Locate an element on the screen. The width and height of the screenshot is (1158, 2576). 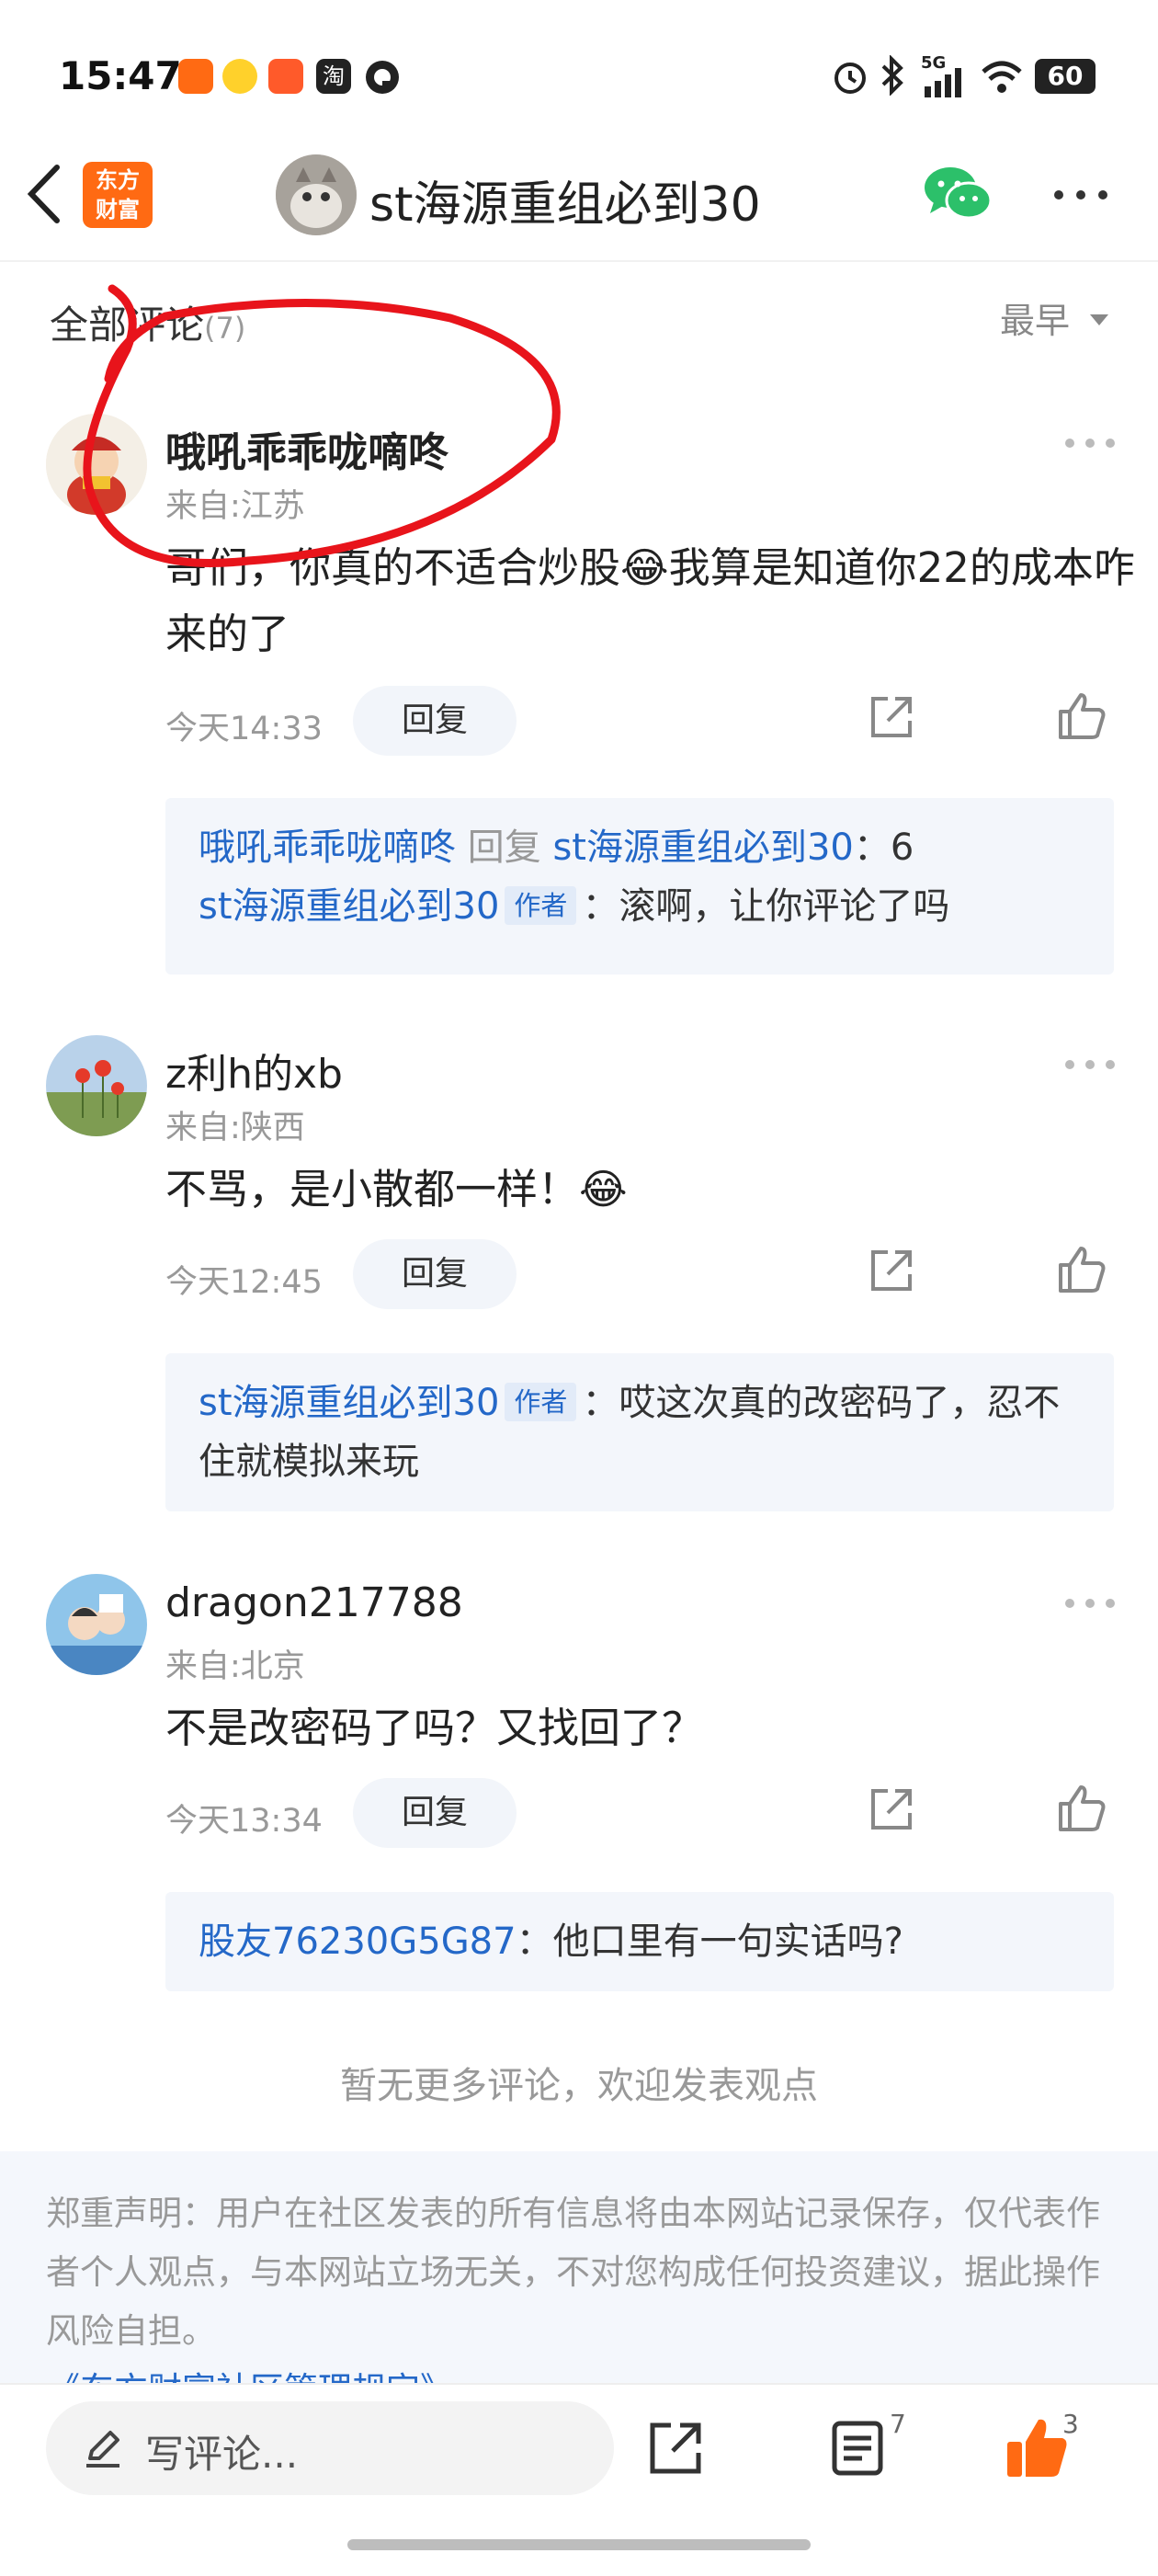
brand-line-2: 财富 is located at coordinates (118, 209).